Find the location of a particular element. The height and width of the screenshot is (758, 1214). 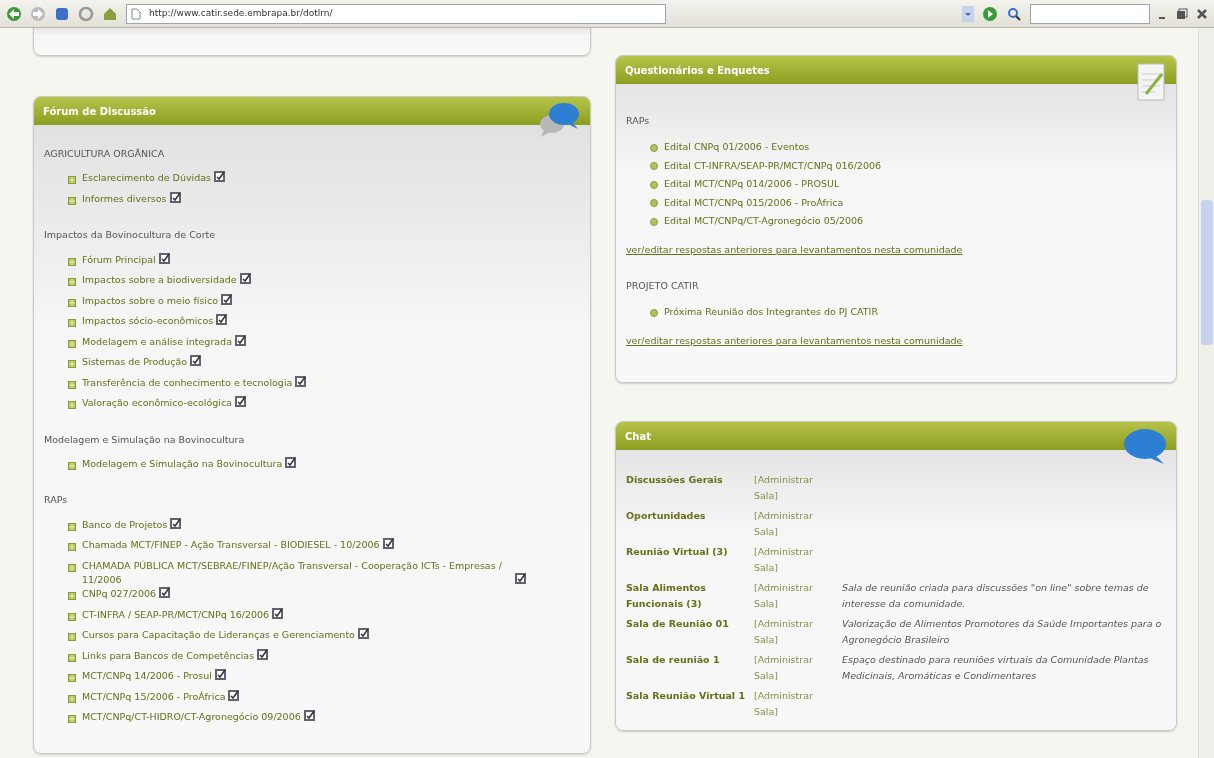

forum-link: Banco de Projetos is located at coordinates (125, 524).